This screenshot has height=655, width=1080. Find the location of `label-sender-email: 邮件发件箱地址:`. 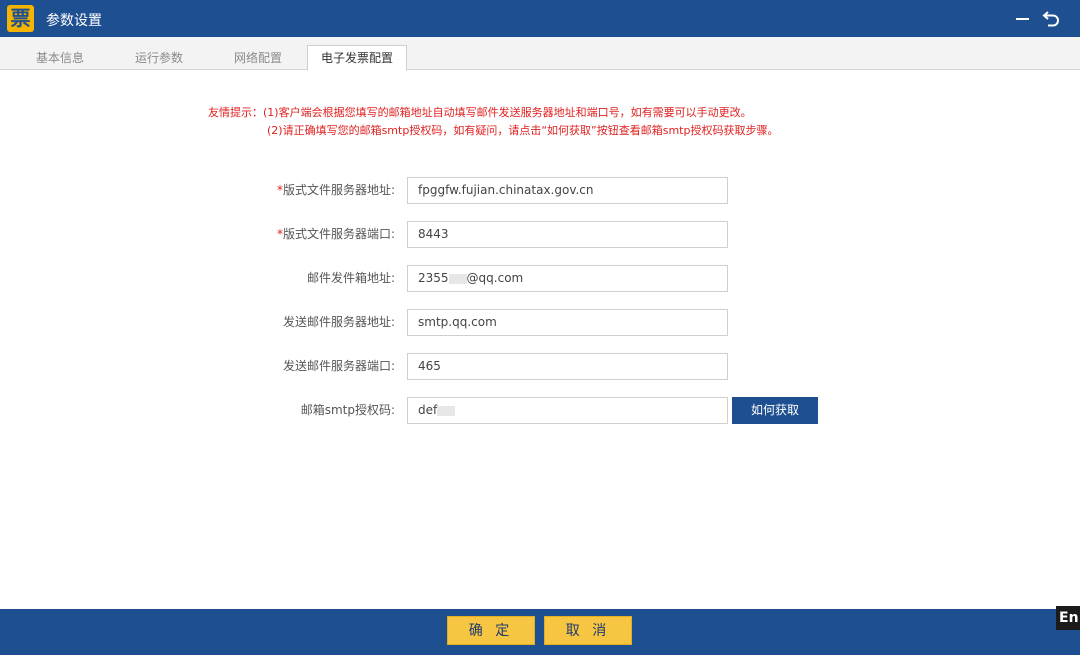

label-sender-email: 邮件发件箱地址: is located at coordinates (350, 278).